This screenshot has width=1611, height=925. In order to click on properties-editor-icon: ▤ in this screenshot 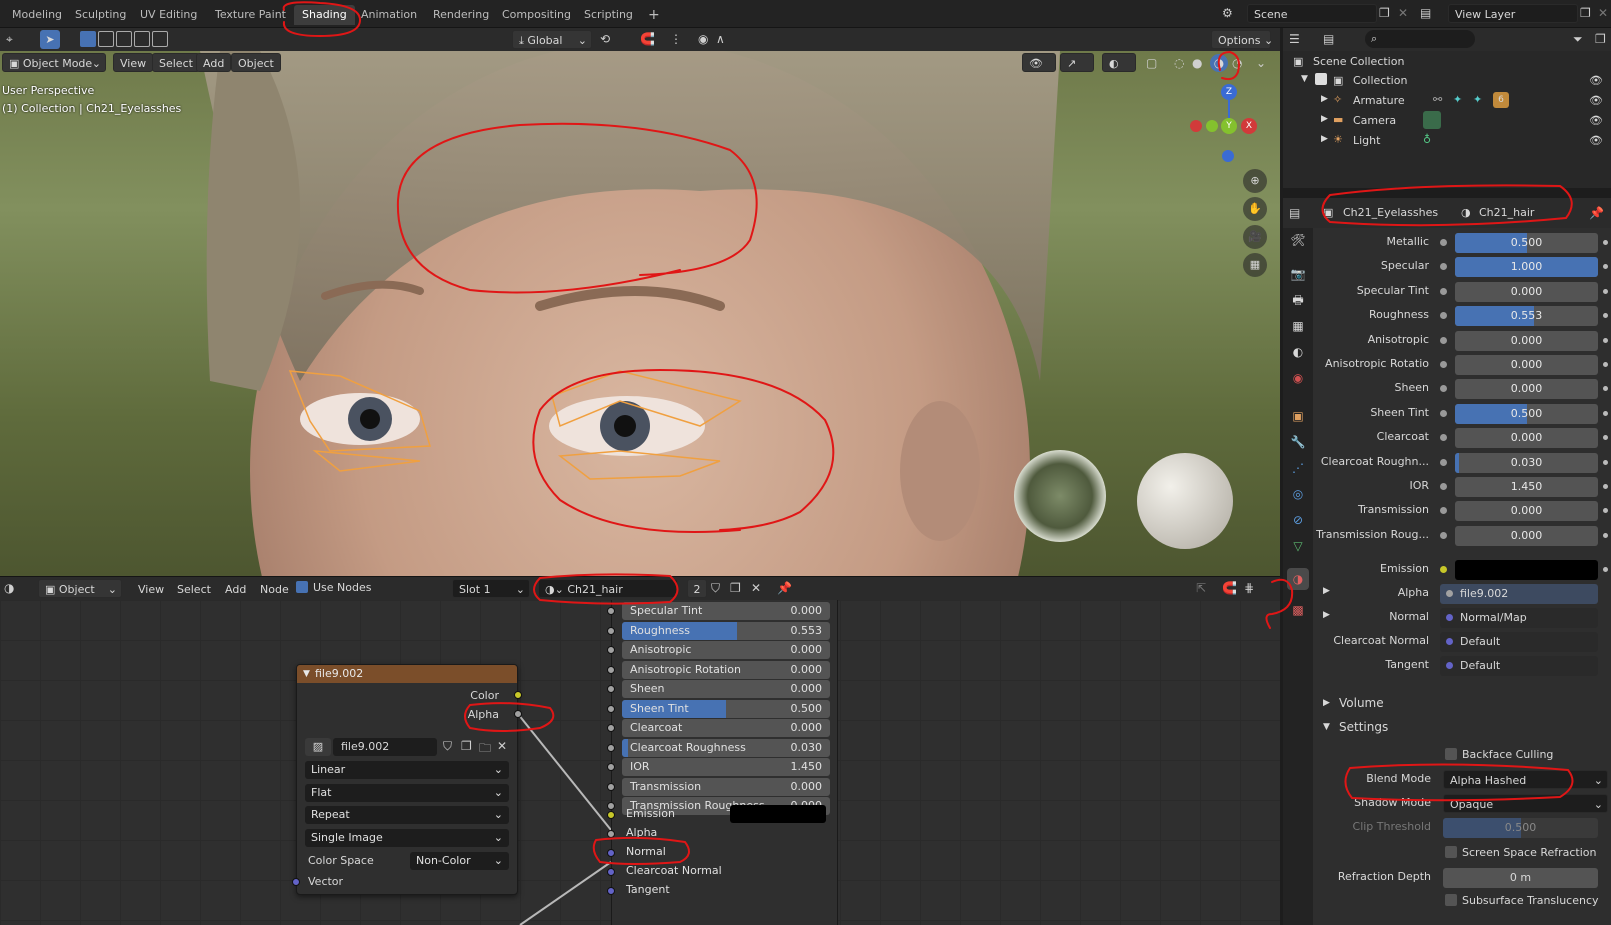, I will do `click(1294, 213)`.